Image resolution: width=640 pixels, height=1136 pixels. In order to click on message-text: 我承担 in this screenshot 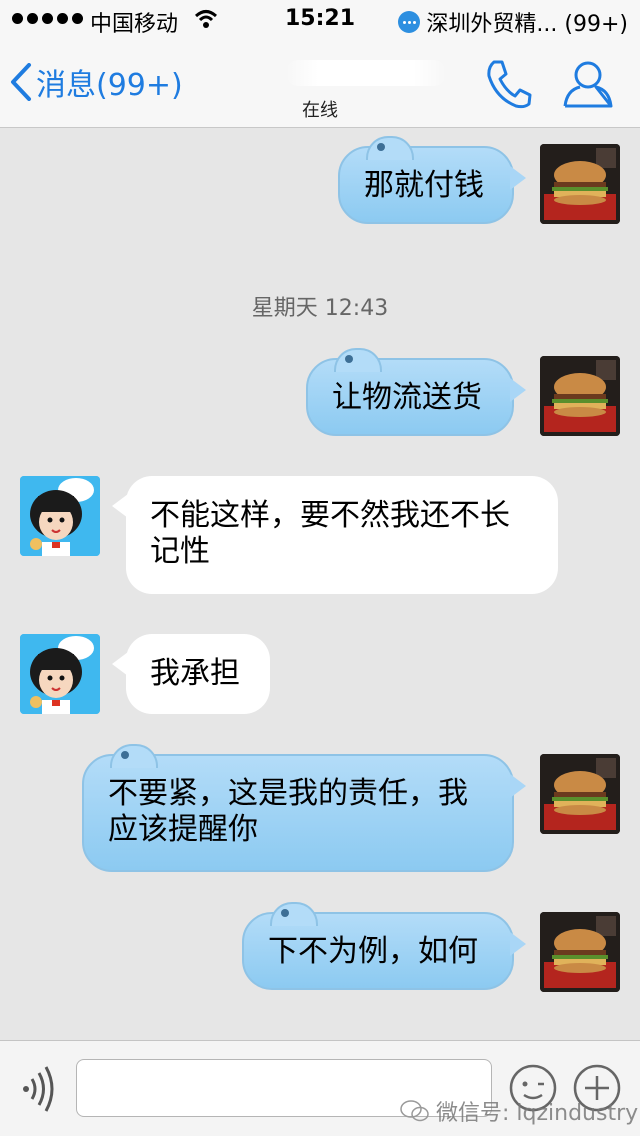, I will do `click(195, 673)`.